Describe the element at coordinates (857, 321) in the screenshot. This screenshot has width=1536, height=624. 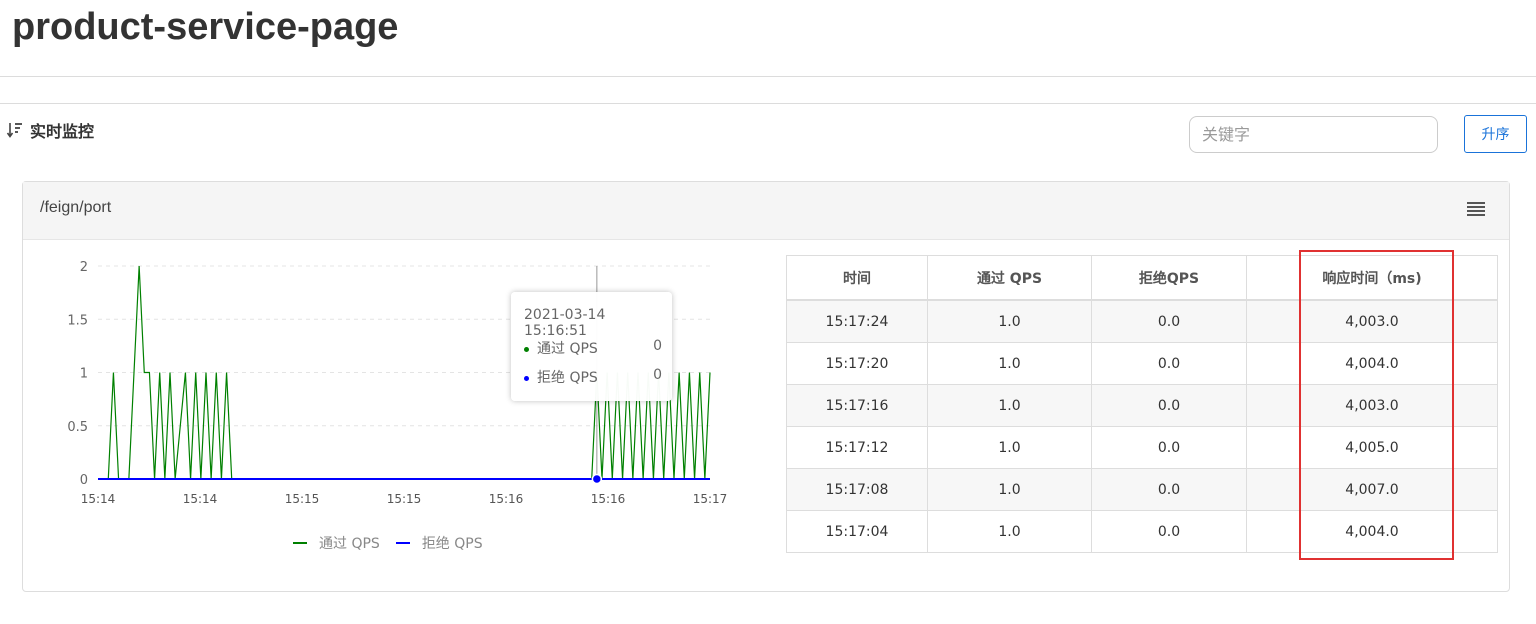
I see `table-cell: 15:17:24` at that location.